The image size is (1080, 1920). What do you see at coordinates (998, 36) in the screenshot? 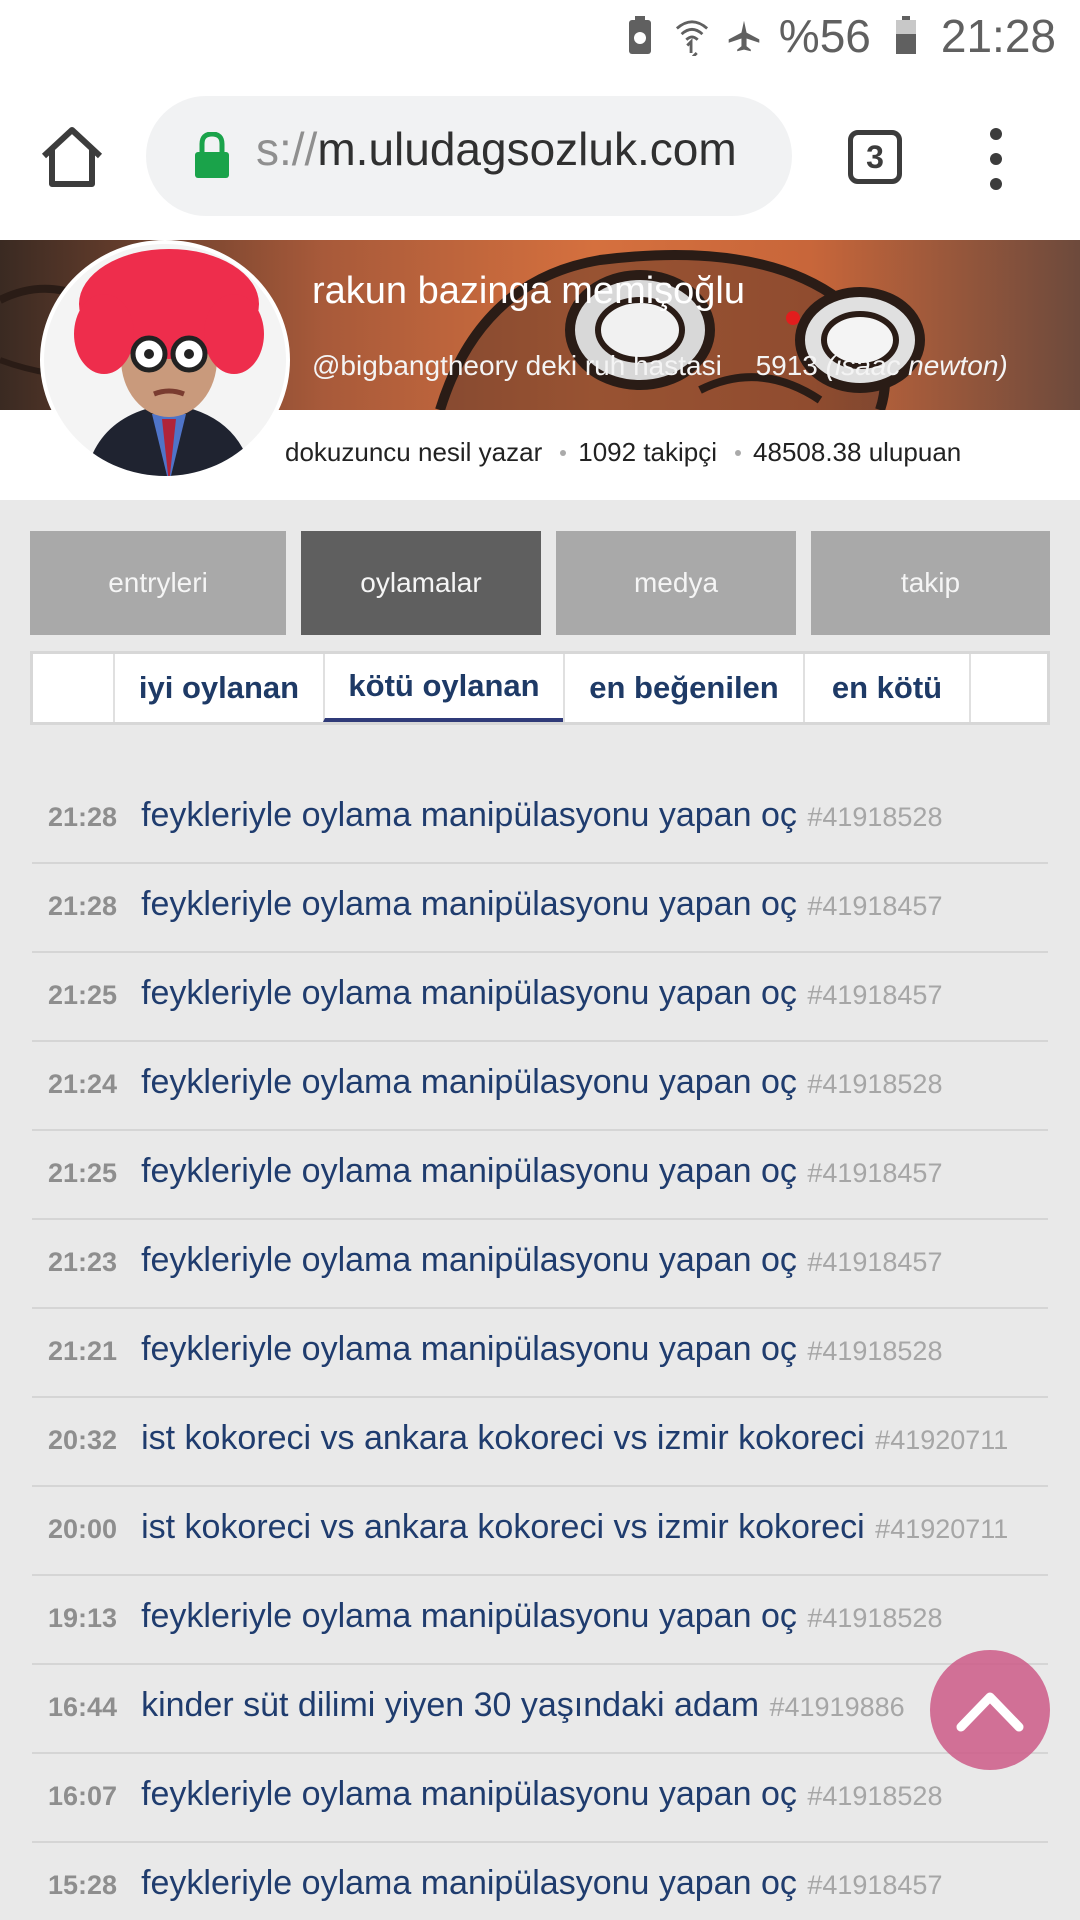
I see `clock: 21:28` at bounding box center [998, 36].